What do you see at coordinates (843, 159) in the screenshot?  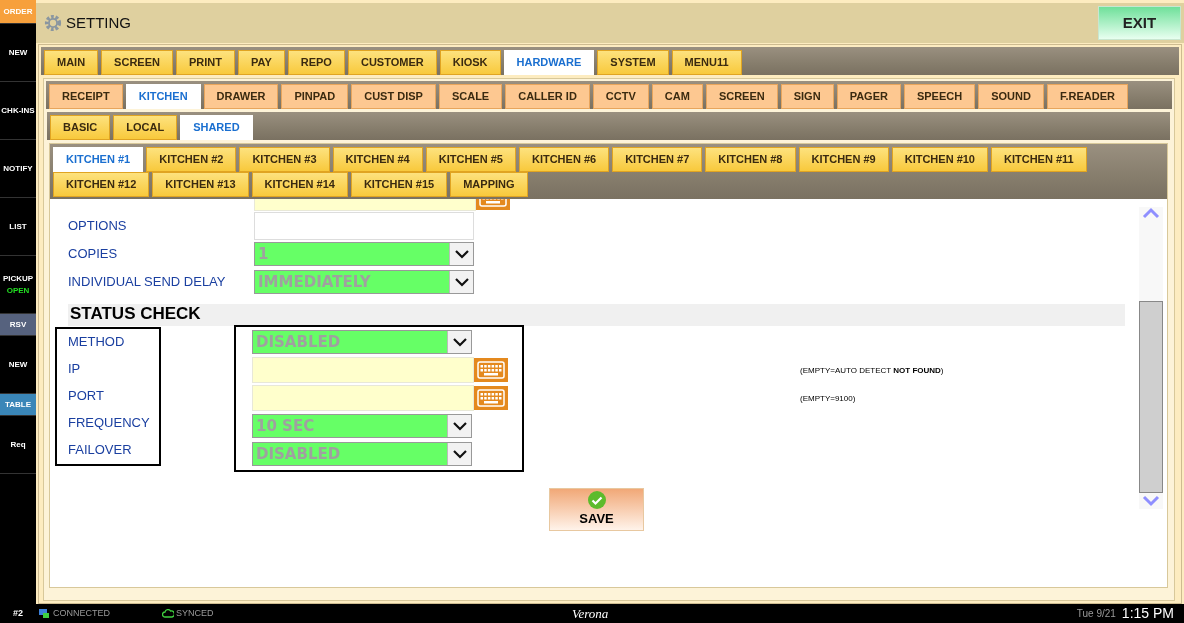 I see `tab: KITCHEN #9` at bounding box center [843, 159].